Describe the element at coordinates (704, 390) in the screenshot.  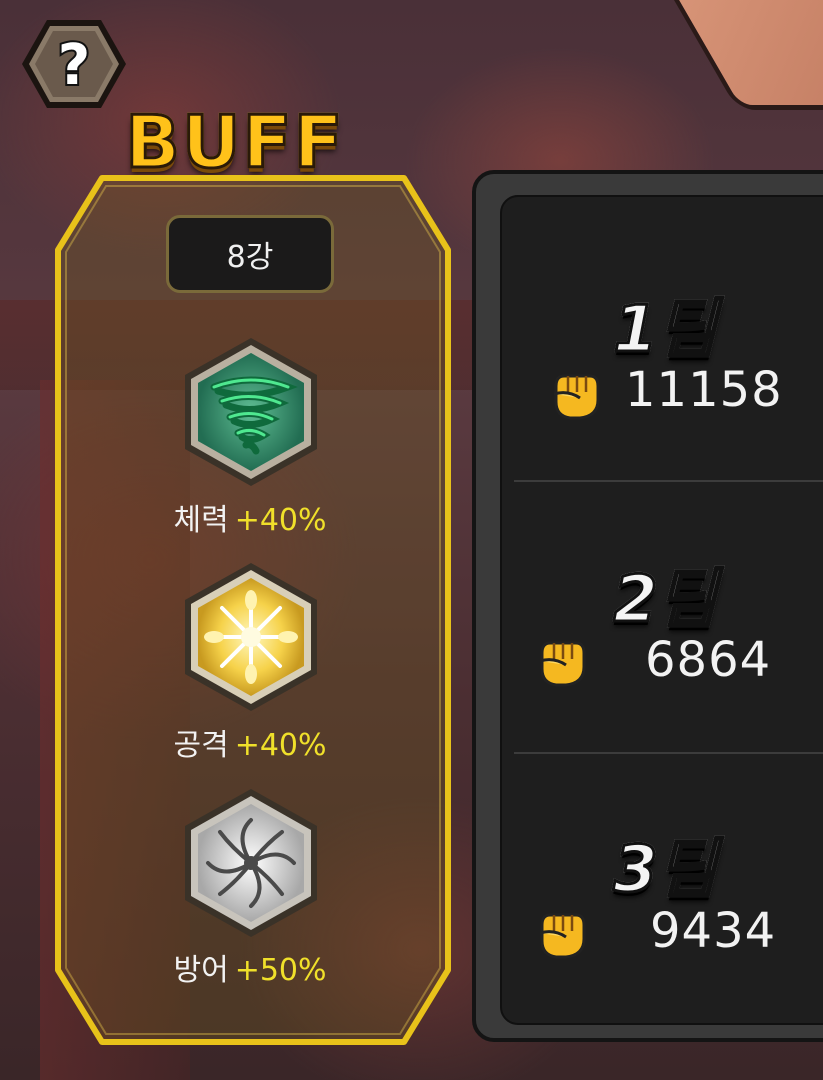
I see `team-1-power: 11158` at that location.